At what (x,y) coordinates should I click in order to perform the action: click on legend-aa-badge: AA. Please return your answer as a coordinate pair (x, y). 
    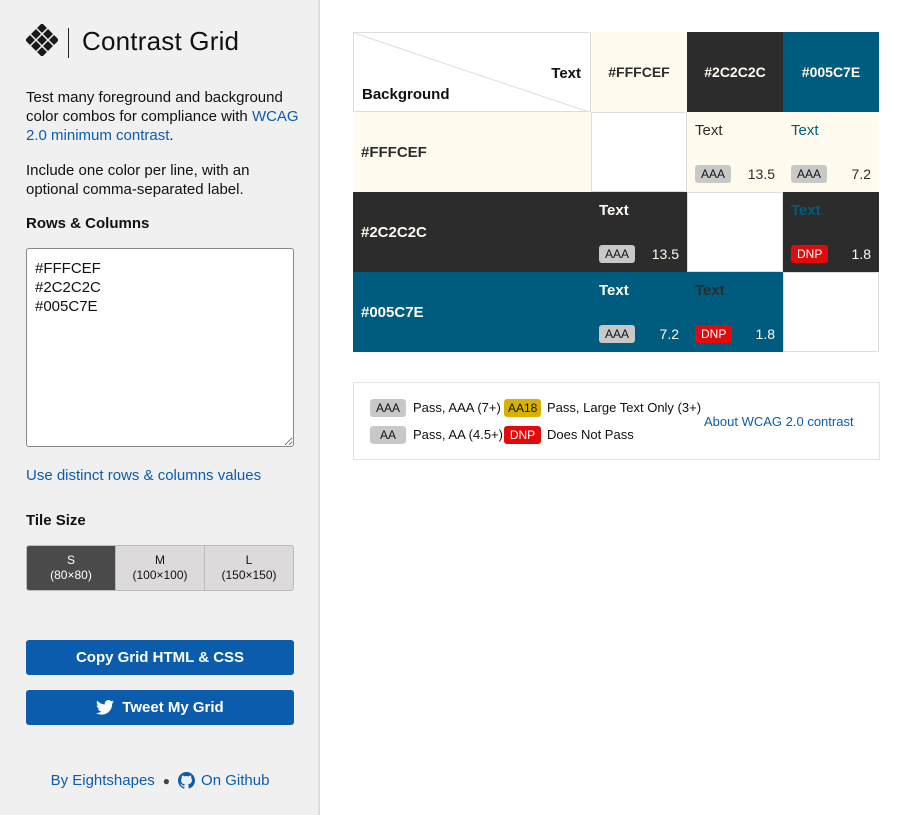
    Looking at the image, I should click on (388, 435).